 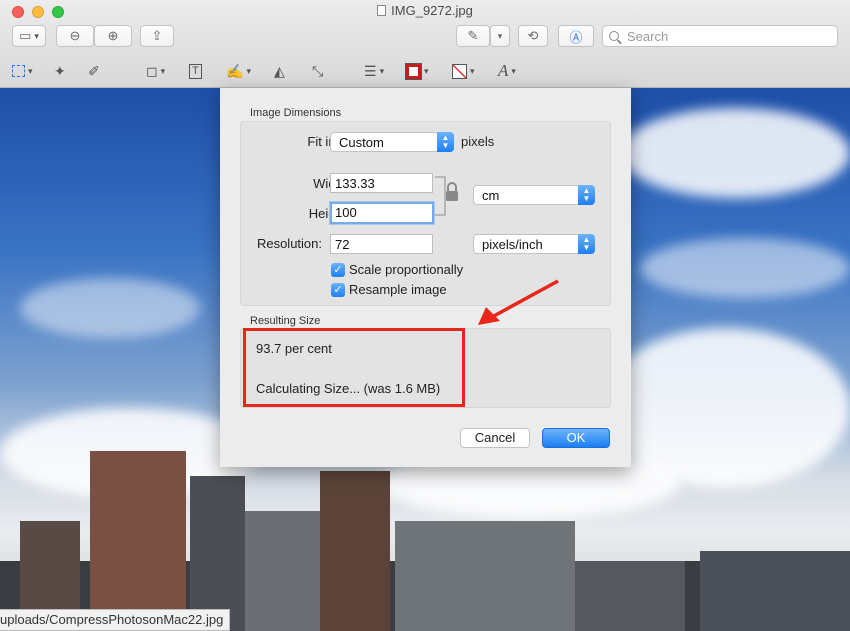 I want to click on window-title: IMG_9272.jpg, so click(x=425, y=10).